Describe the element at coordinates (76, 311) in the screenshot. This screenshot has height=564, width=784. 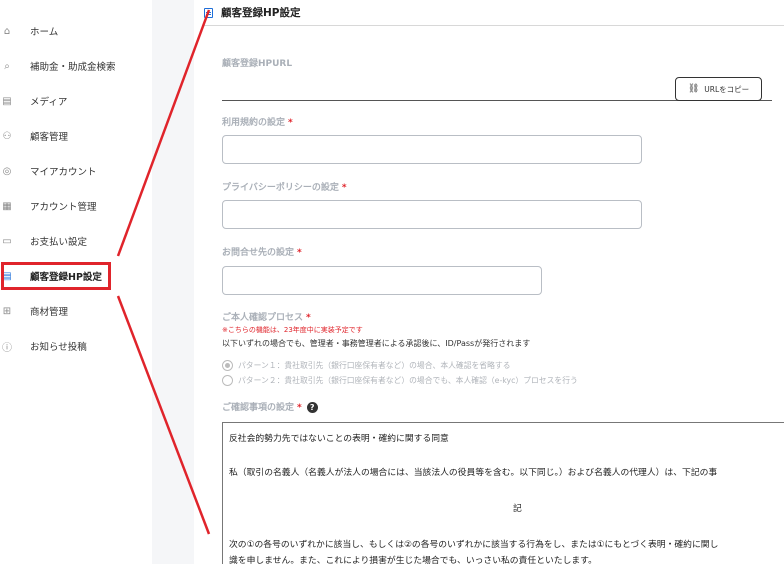
I see `sidebar-item-products: ⊞ 商材管理` at that location.